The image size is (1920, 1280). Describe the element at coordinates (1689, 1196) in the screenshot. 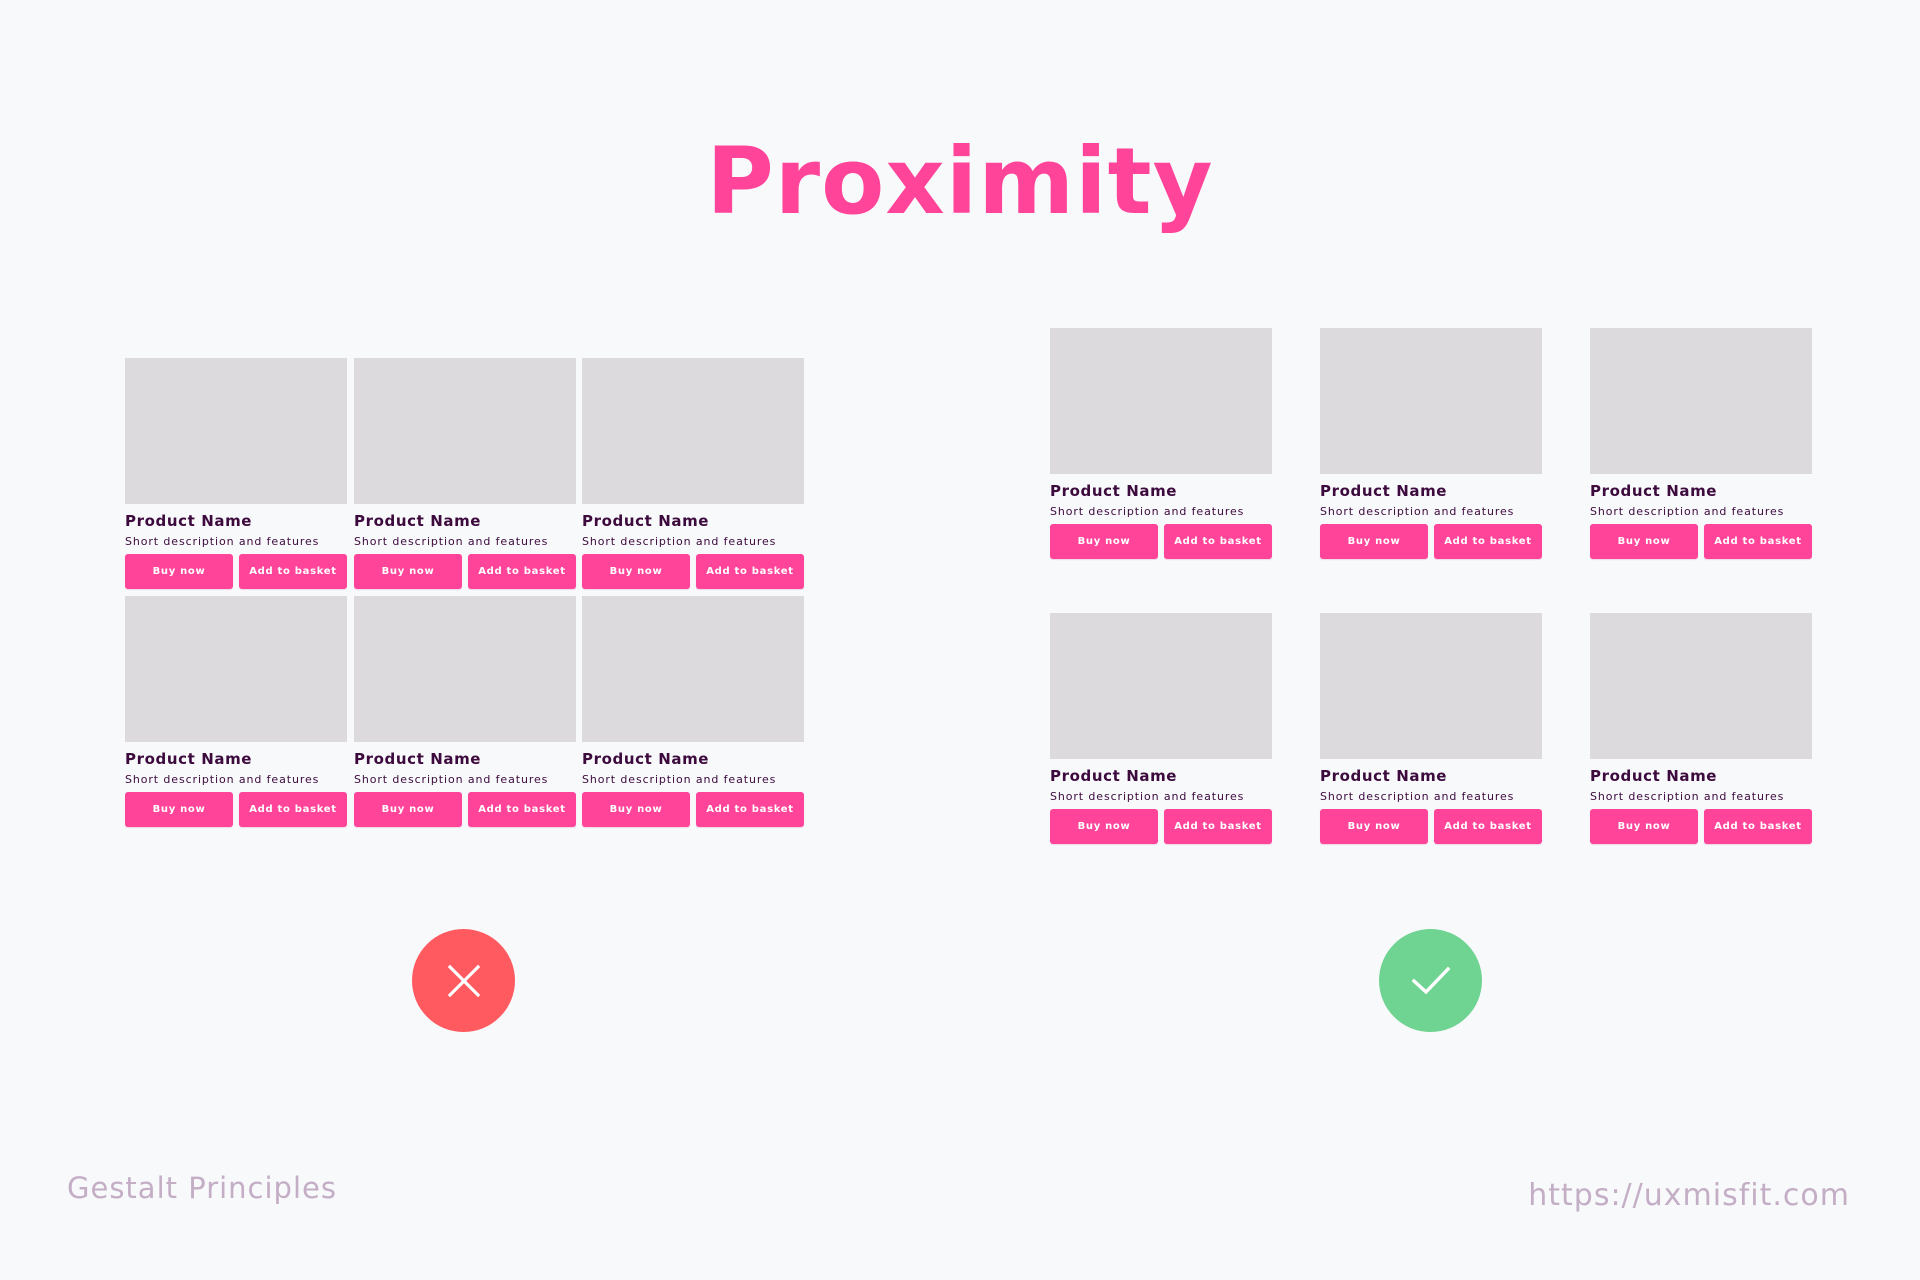

I see `footer-website-link: https://uxmisfit.com` at that location.